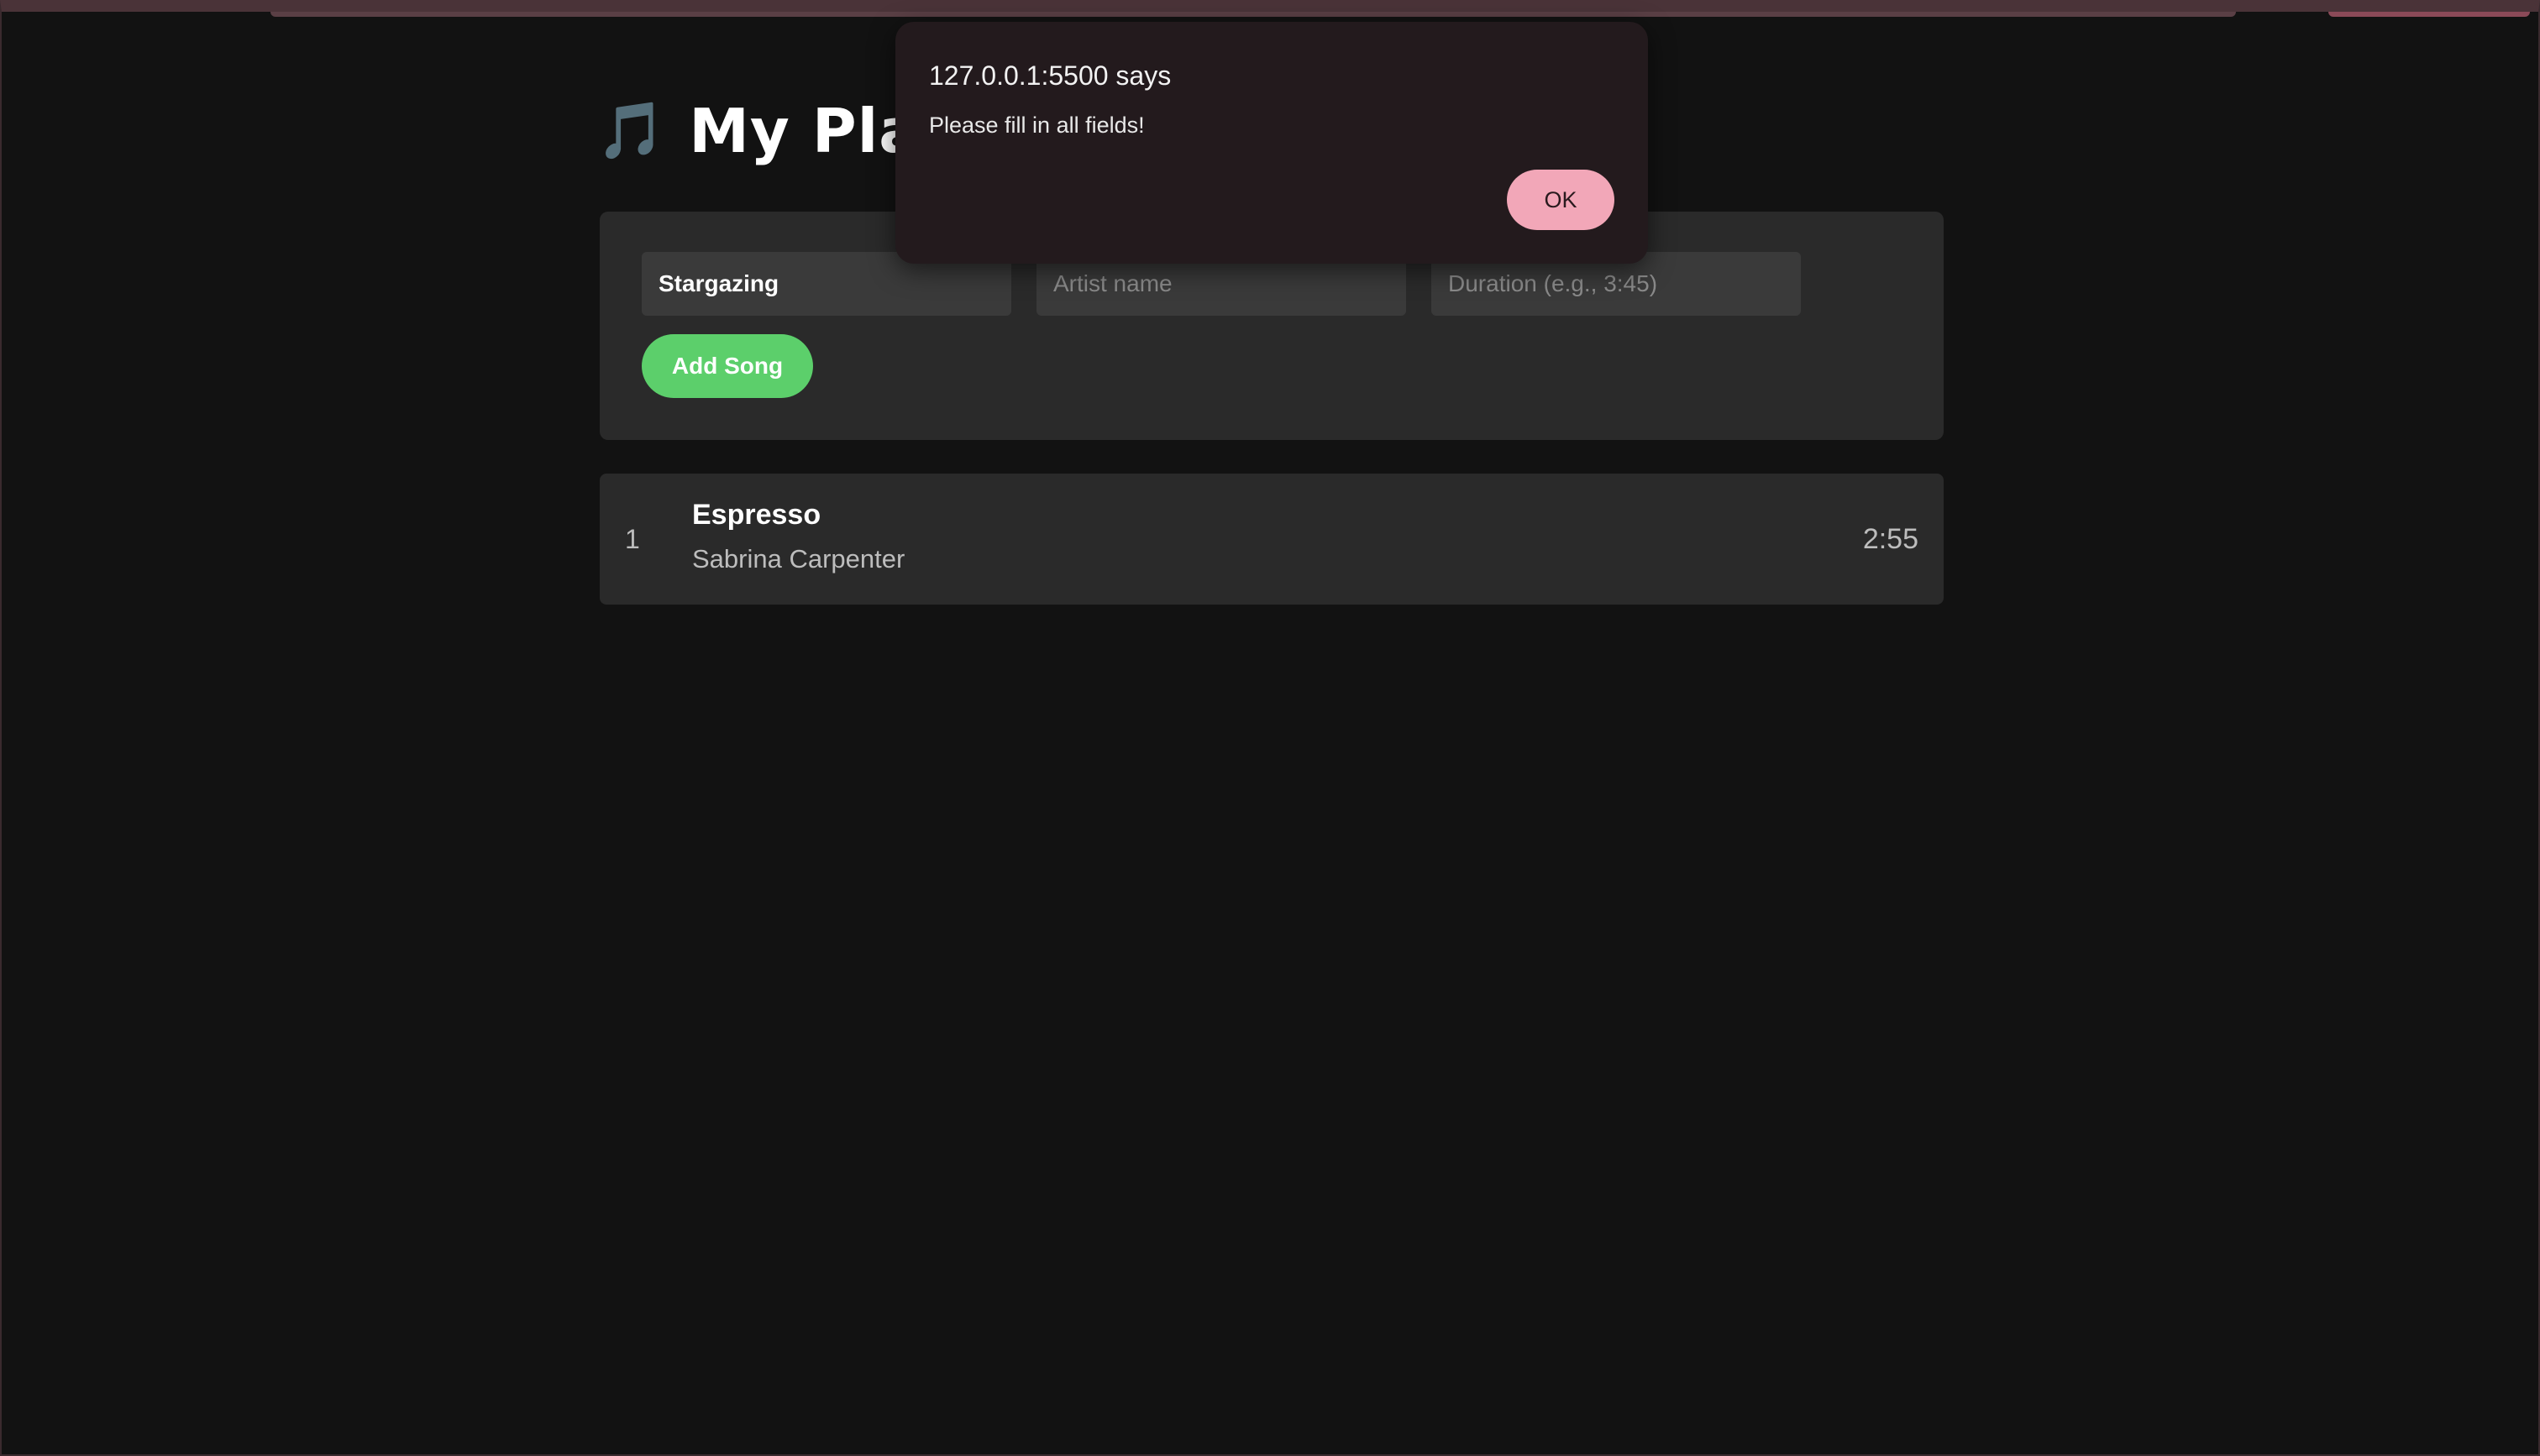 Image resolution: width=2540 pixels, height=1456 pixels. I want to click on alert-message: Please fill in all fields!, so click(1037, 125).